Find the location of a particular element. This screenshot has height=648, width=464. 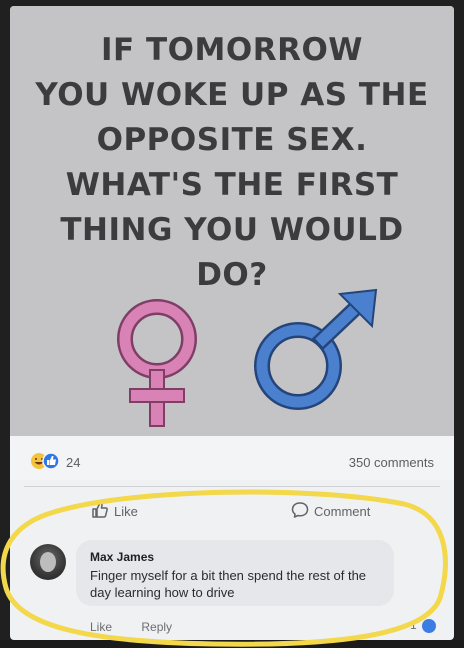

comment-like-button: Like is located at coordinates (101, 627).